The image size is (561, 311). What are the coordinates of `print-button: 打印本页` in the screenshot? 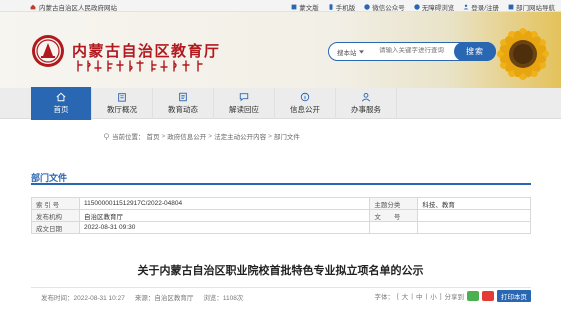 It's located at (514, 296).